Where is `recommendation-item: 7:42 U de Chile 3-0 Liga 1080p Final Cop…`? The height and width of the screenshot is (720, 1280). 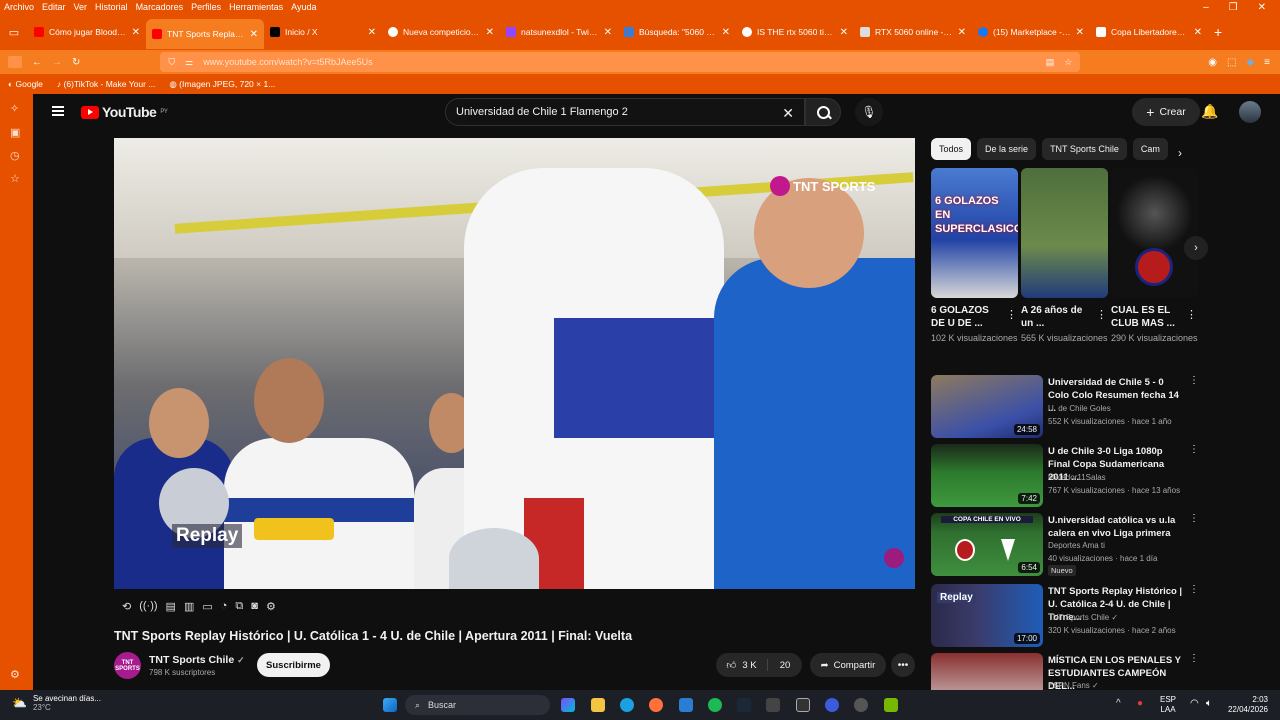
recommendation-item: 7:42 U de Chile 3-0 Liga 1080p Final Cop… is located at coordinates (1065, 476).